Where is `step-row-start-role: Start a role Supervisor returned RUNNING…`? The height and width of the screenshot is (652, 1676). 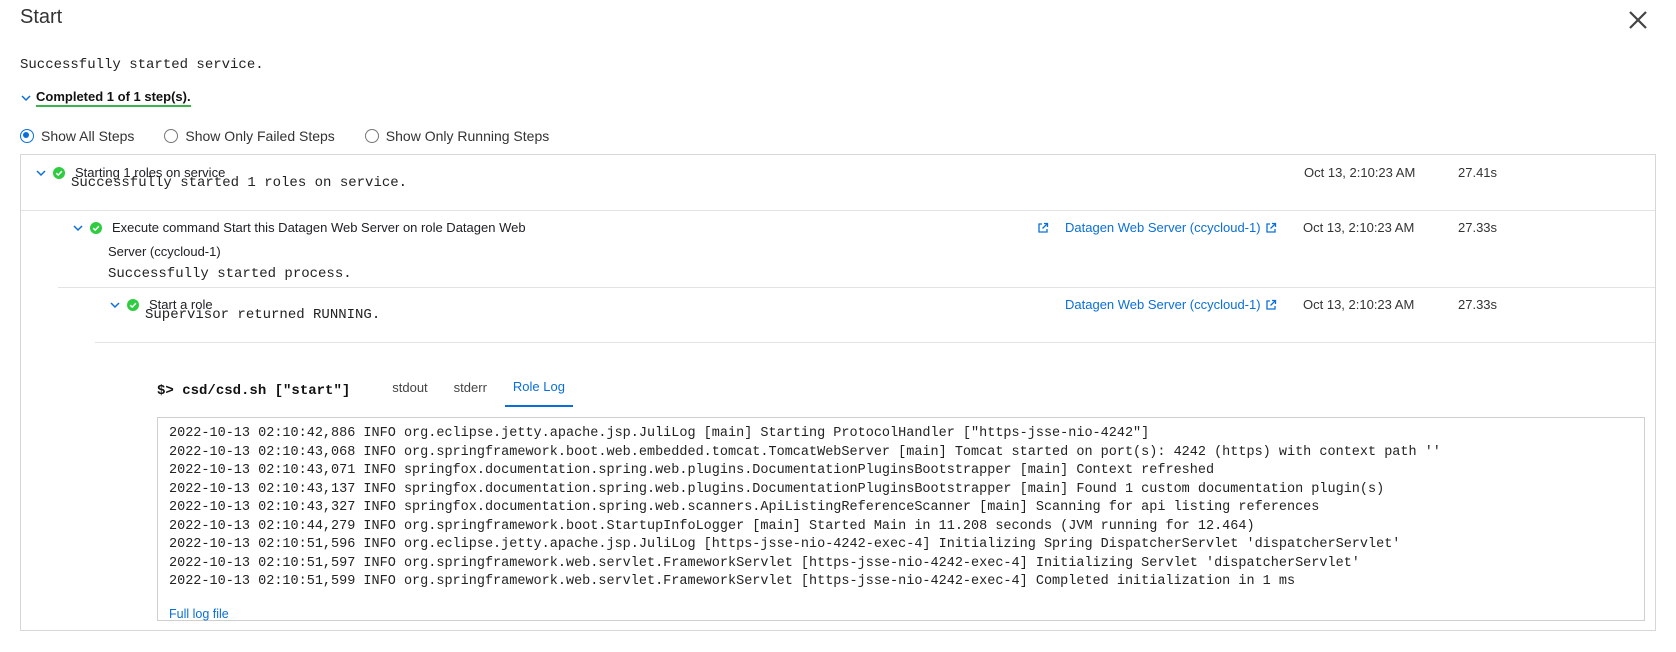
step-row-start-role: Start a role Supervisor returned RUNNING… is located at coordinates (875, 315).